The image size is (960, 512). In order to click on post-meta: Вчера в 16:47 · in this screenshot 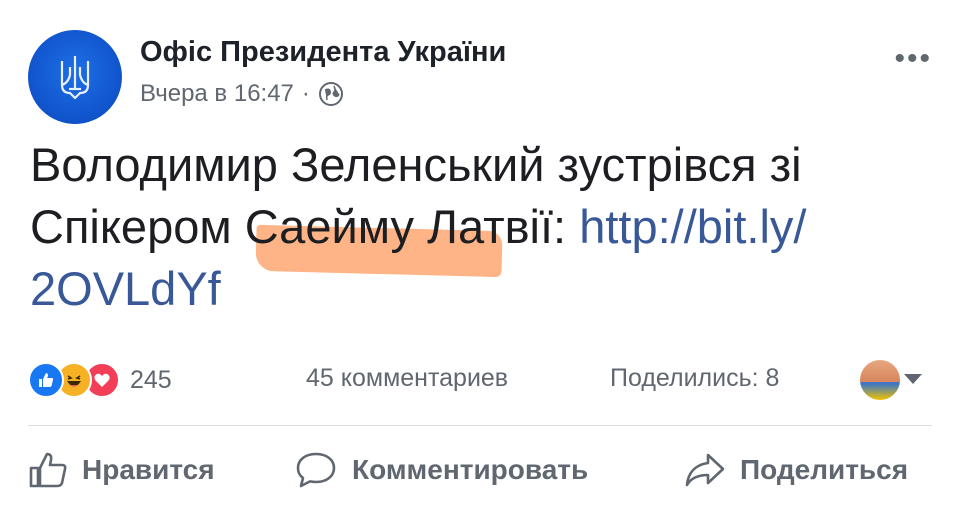, I will do `click(242, 94)`.